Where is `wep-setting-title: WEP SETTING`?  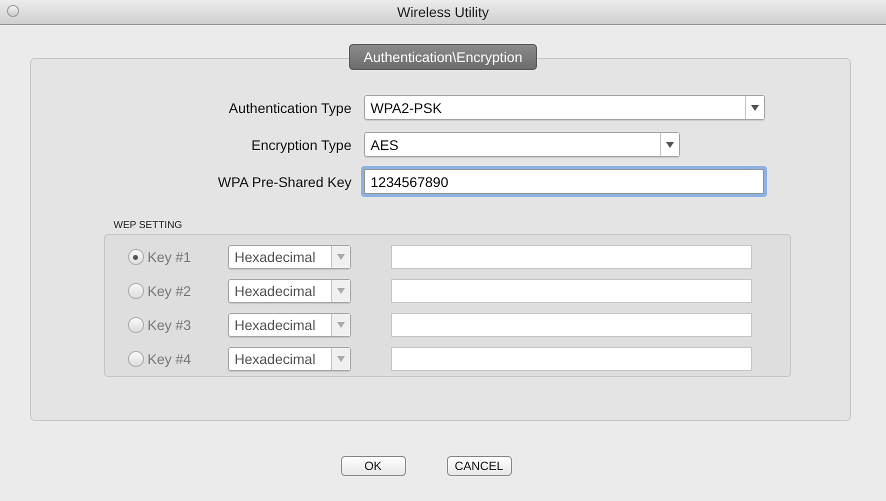
wep-setting-title: WEP SETTING is located at coordinates (148, 225).